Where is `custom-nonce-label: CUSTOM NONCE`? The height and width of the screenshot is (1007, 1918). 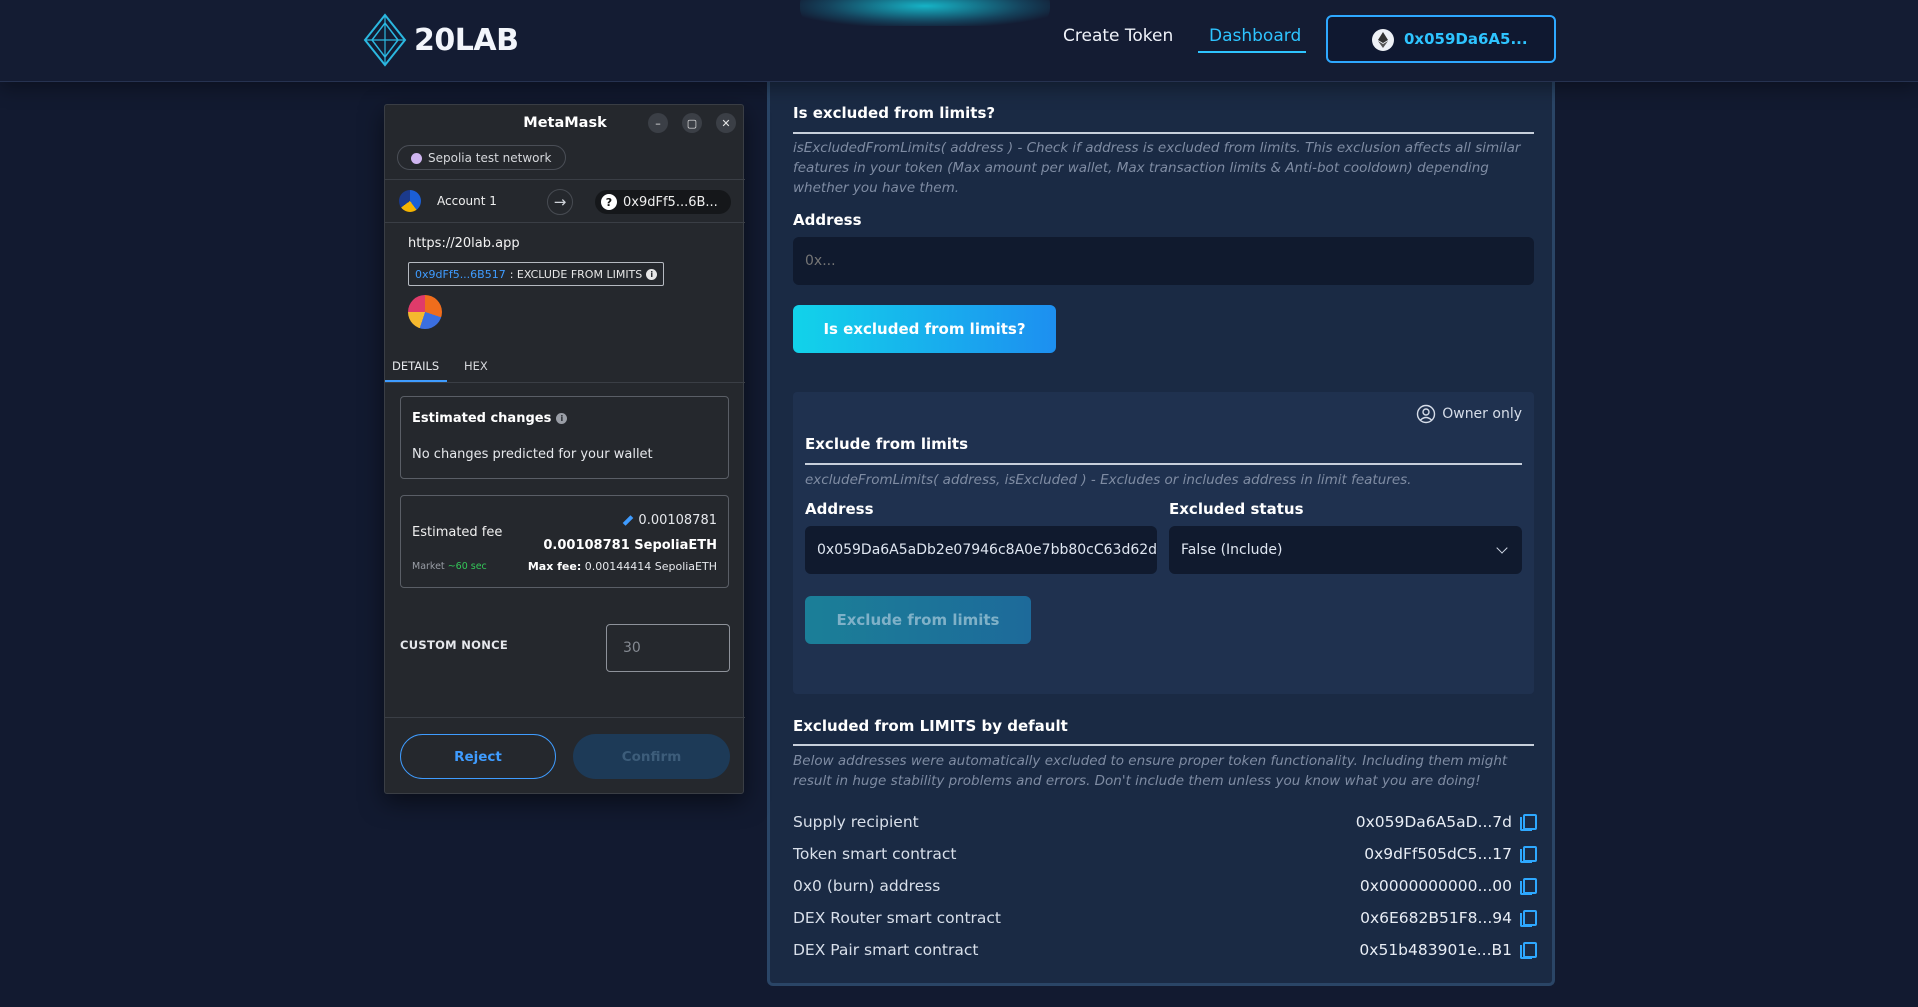
custom-nonce-label: CUSTOM NONCE is located at coordinates (454, 645).